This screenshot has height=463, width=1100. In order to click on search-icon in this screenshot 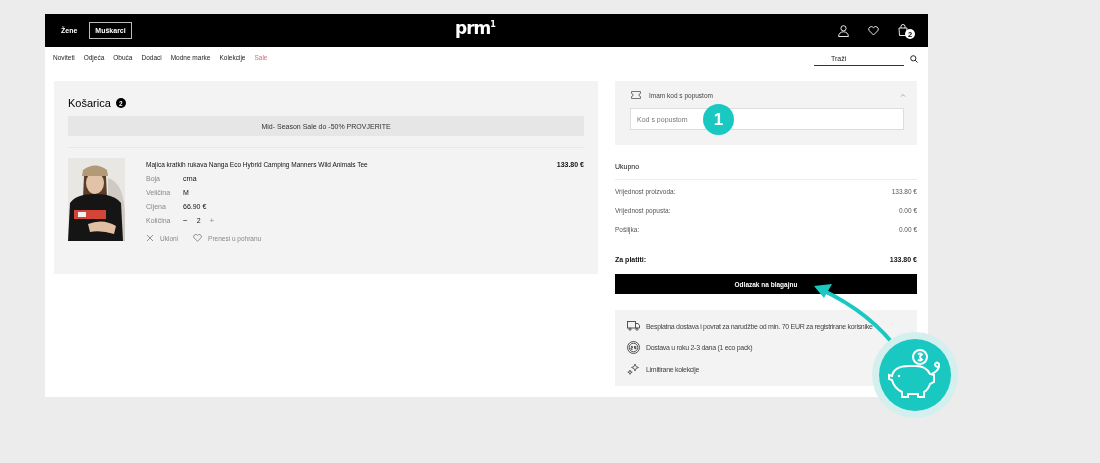, I will do `click(914, 59)`.